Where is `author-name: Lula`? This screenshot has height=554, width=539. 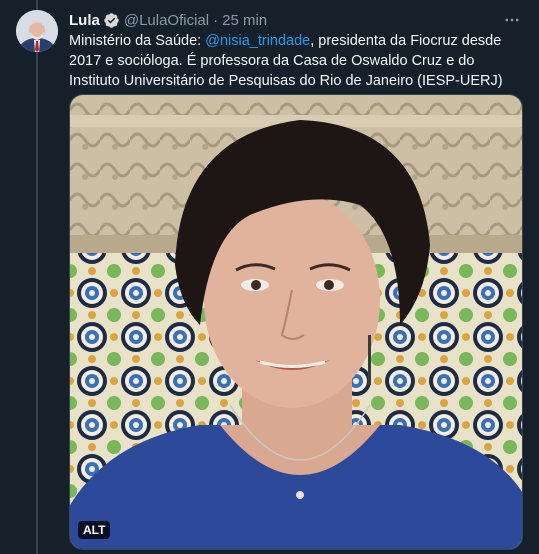 author-name: Lula is located at coordinates (84, 20).